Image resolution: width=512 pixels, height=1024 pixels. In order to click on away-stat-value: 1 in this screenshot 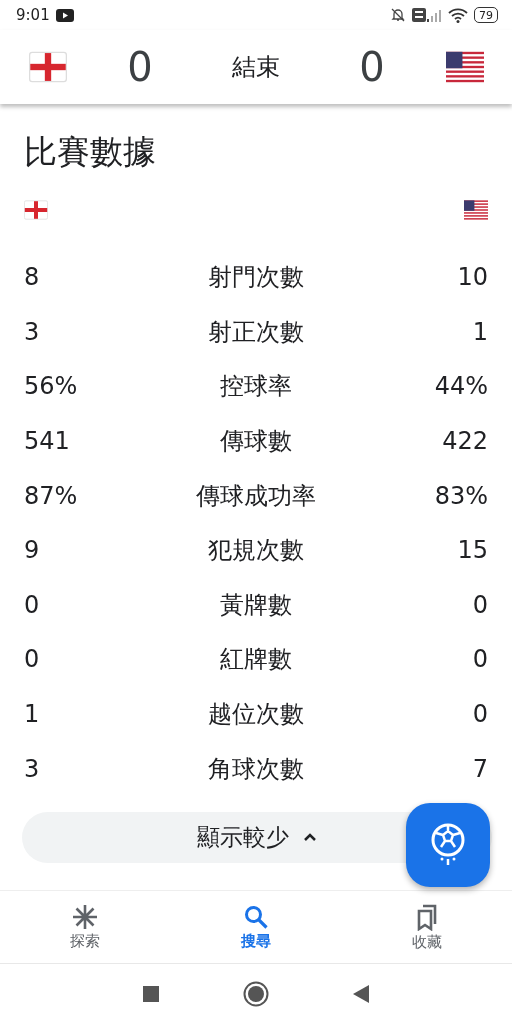, I will do `click(479, 331)`.